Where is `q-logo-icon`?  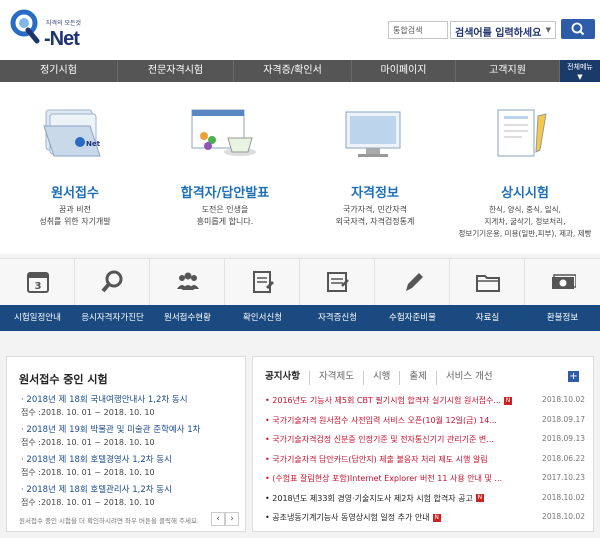 q-logo-icon is located at coordinates (25, 26).